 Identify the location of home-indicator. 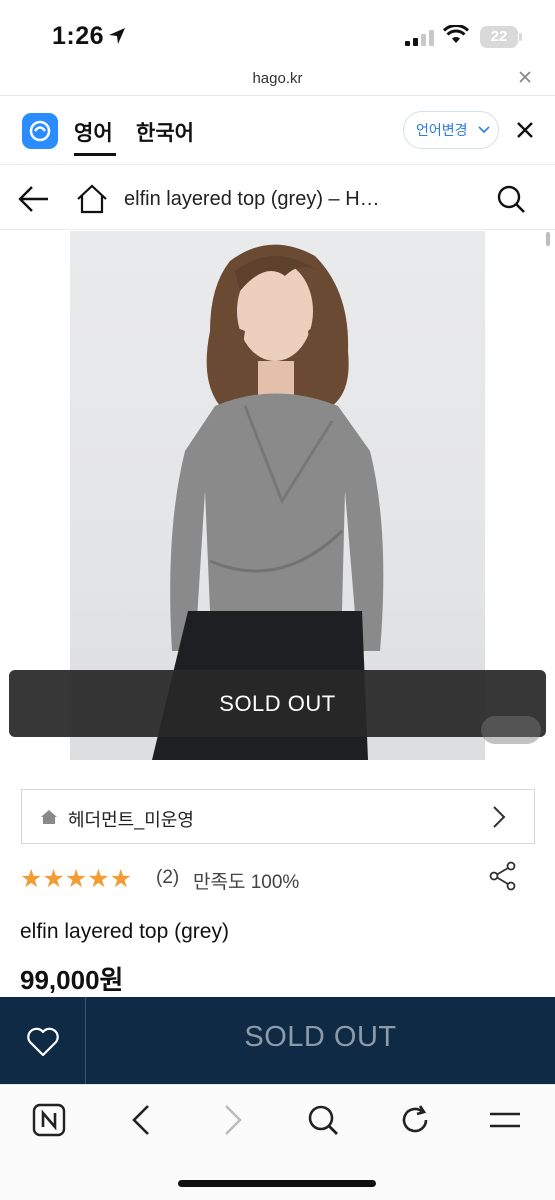
(277, 1183).